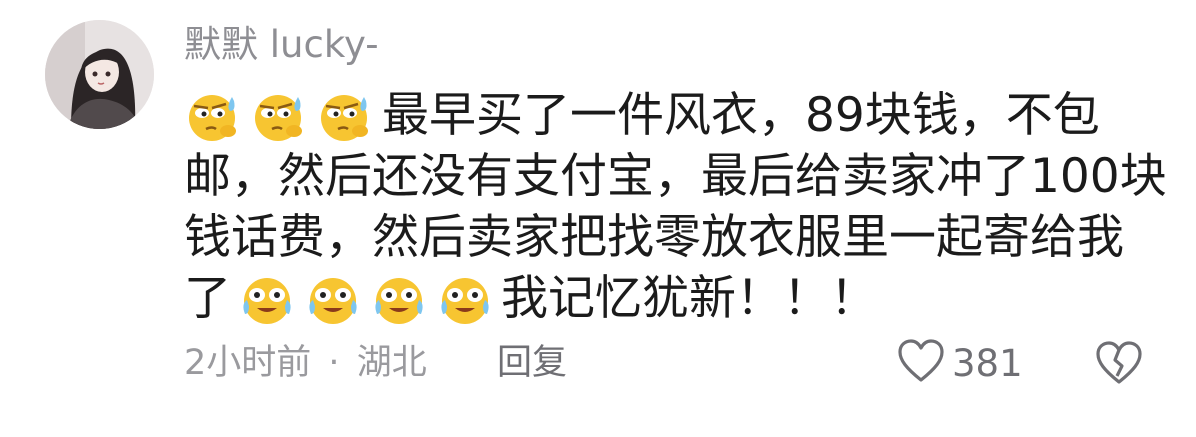 The image size is (1196, 437). Describe the element at coordinates (689, 298) in the screenshot. I see `comment-line-text: 我记忆犹新！！！` at that location.